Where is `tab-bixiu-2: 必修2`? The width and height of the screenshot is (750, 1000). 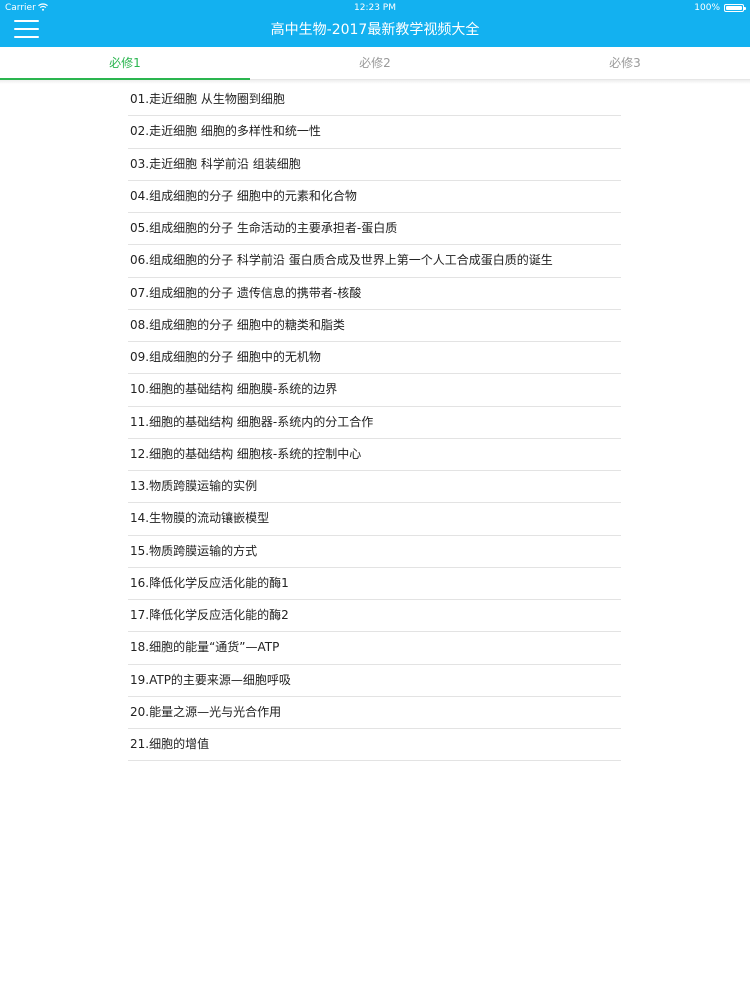
tab-bixiu-2: 必修2 is located at coordinates (375, 63).